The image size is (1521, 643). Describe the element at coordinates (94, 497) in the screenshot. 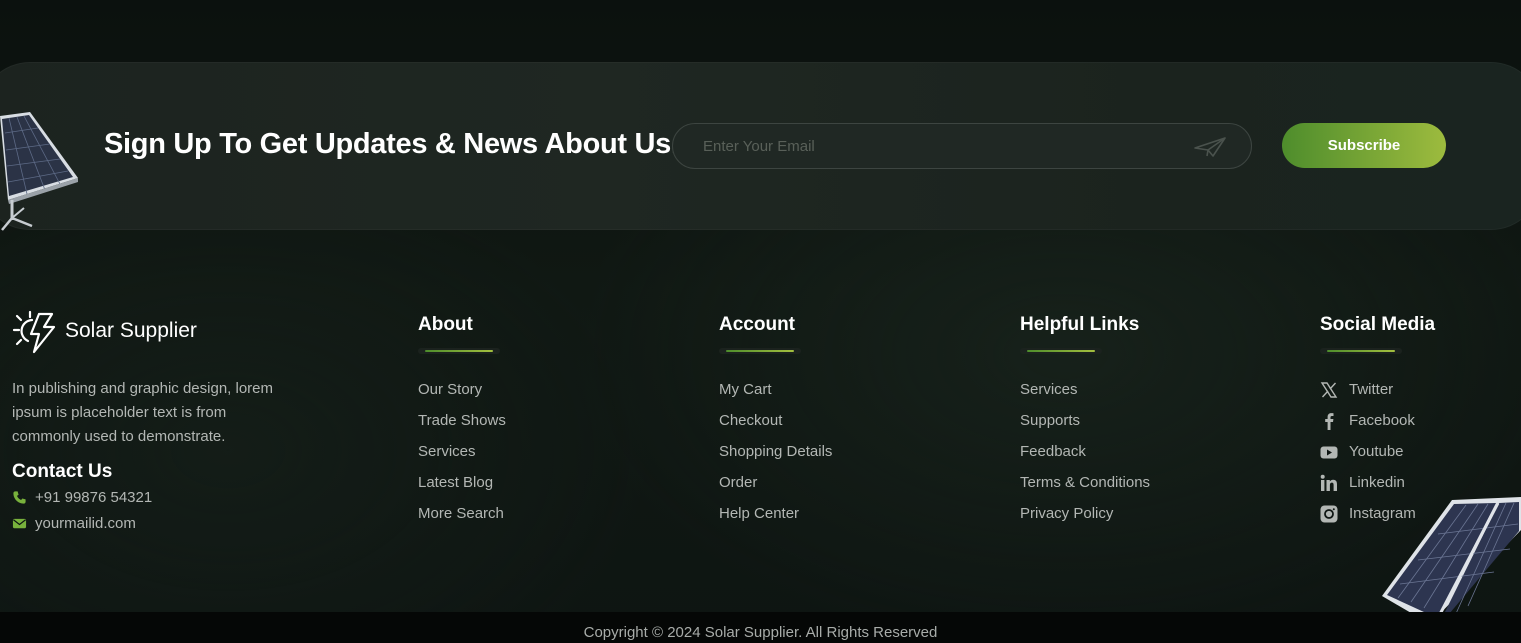

I see `phone-text: +91 99876 54321` at that location.